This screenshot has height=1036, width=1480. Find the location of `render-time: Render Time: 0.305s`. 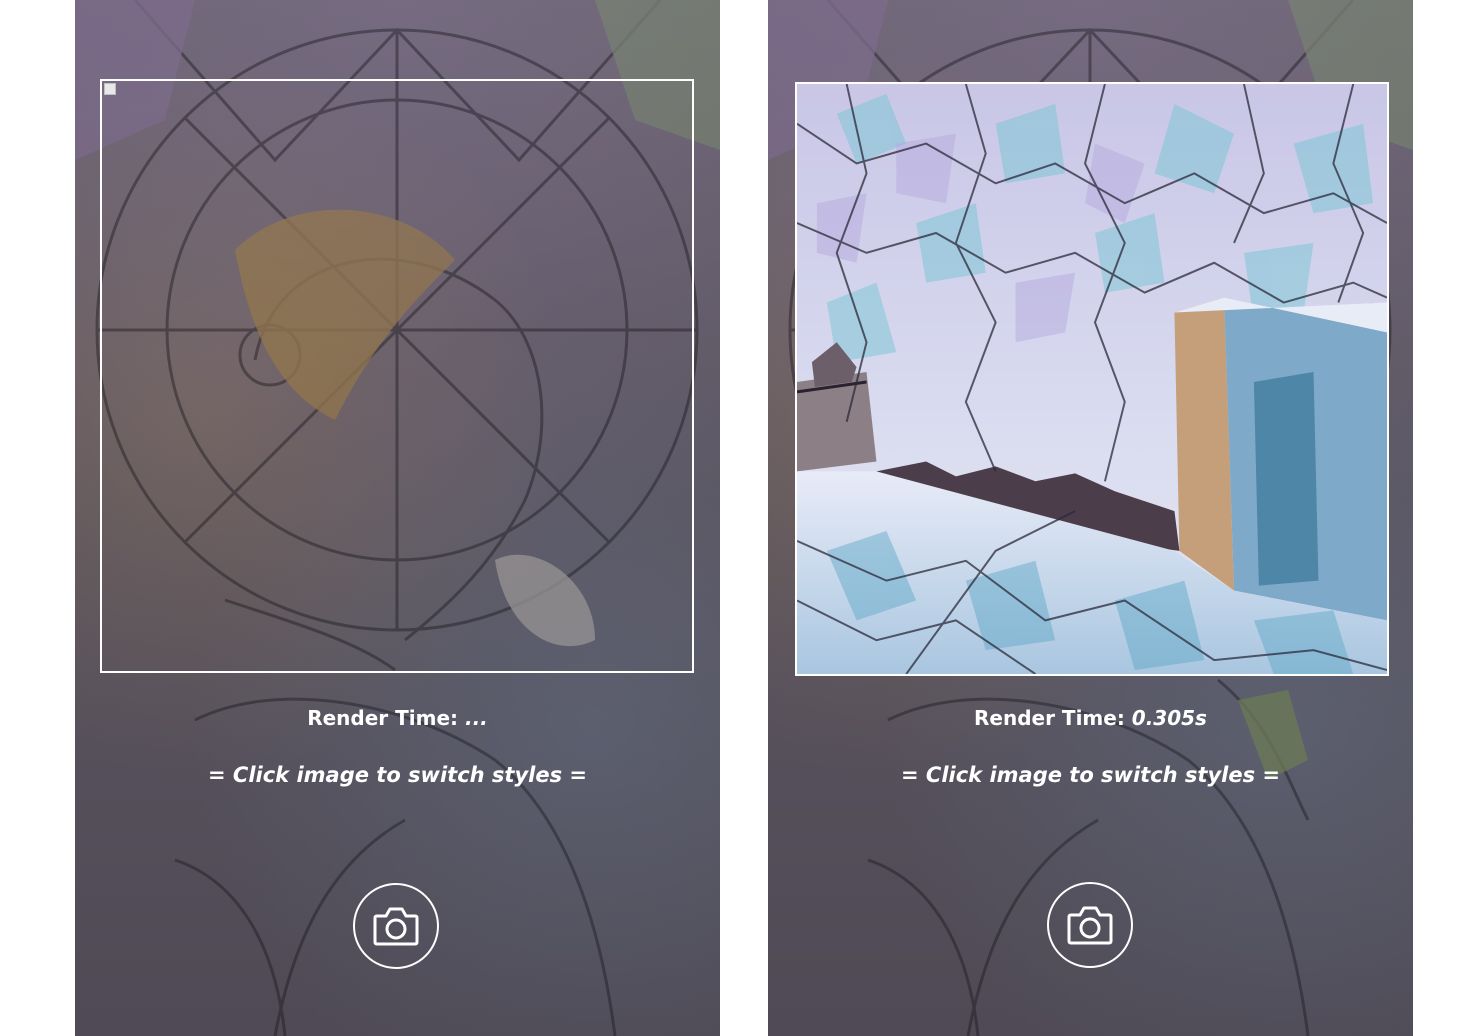

render-time: Render Time: 0.305s is located at coordinates (1090, 718).